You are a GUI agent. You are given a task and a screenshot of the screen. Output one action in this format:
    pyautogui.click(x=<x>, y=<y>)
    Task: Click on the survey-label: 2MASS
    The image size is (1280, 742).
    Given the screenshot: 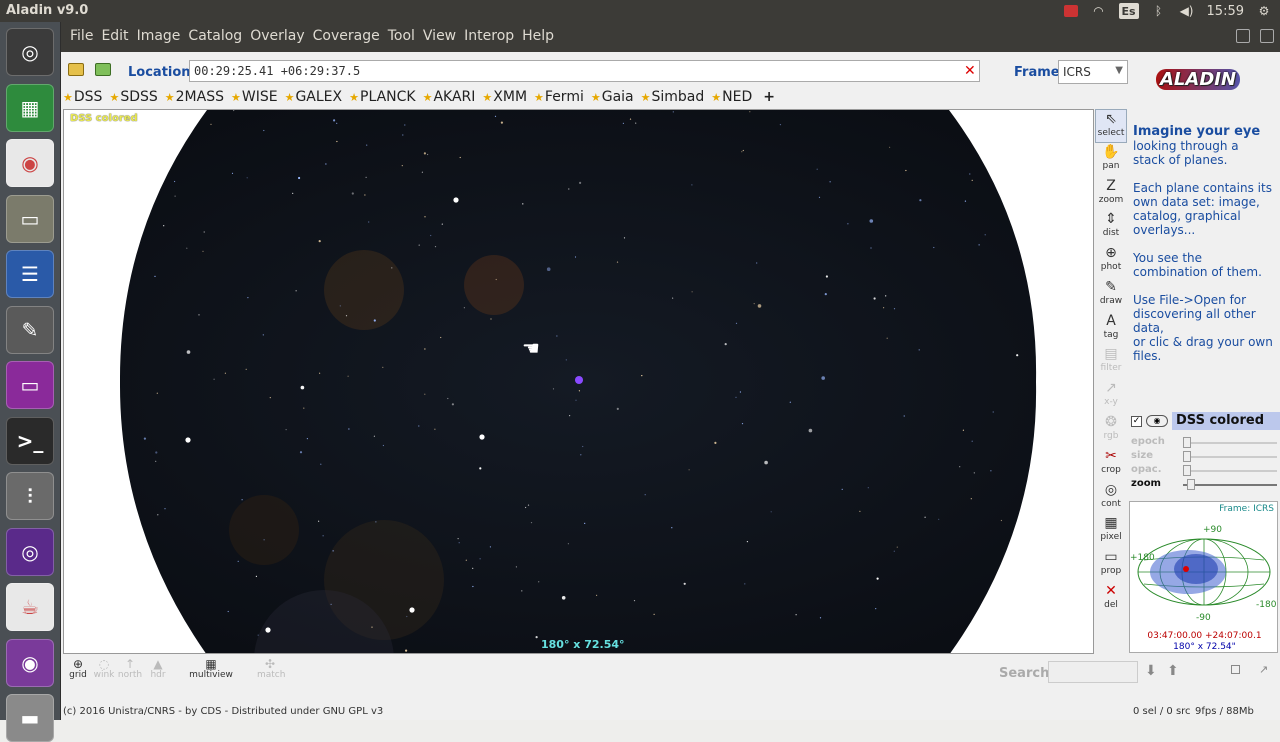 What is the action you would take?
    pyautogui.click(x=199, y=97)
    